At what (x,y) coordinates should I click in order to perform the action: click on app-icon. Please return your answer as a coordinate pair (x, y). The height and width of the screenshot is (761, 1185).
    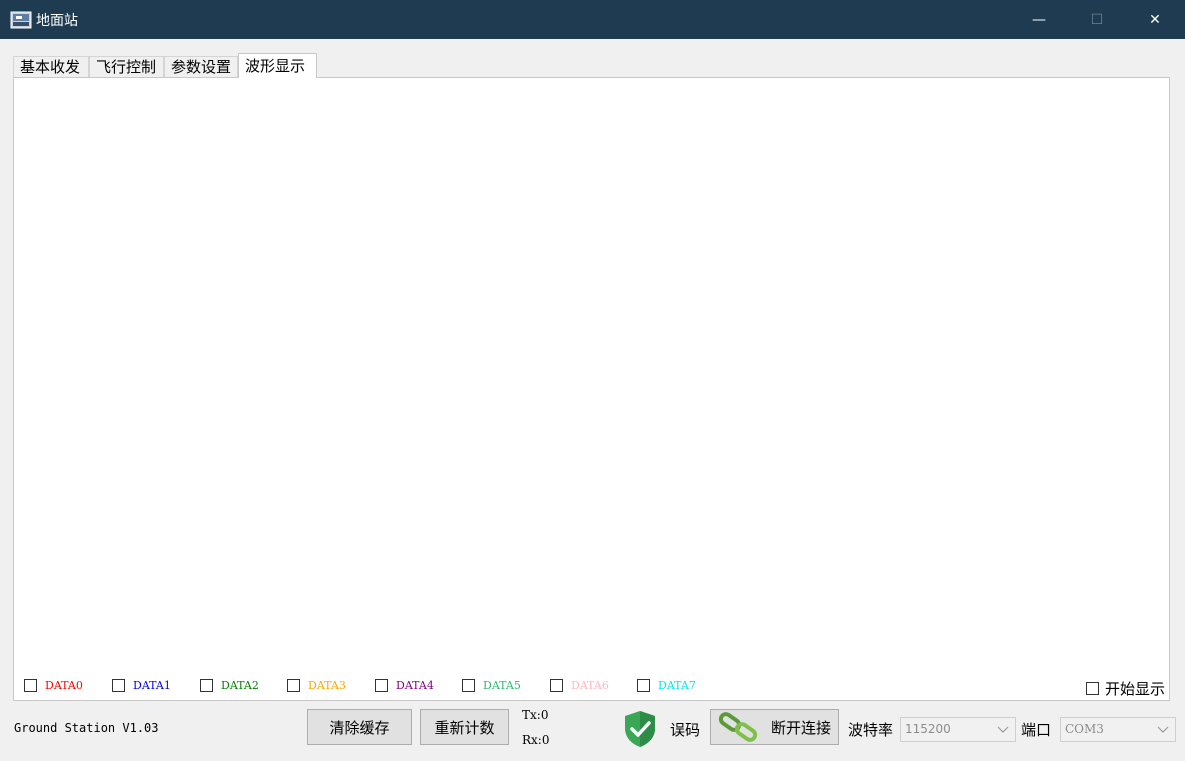
    Looking at the image, I should click on (21, 20).